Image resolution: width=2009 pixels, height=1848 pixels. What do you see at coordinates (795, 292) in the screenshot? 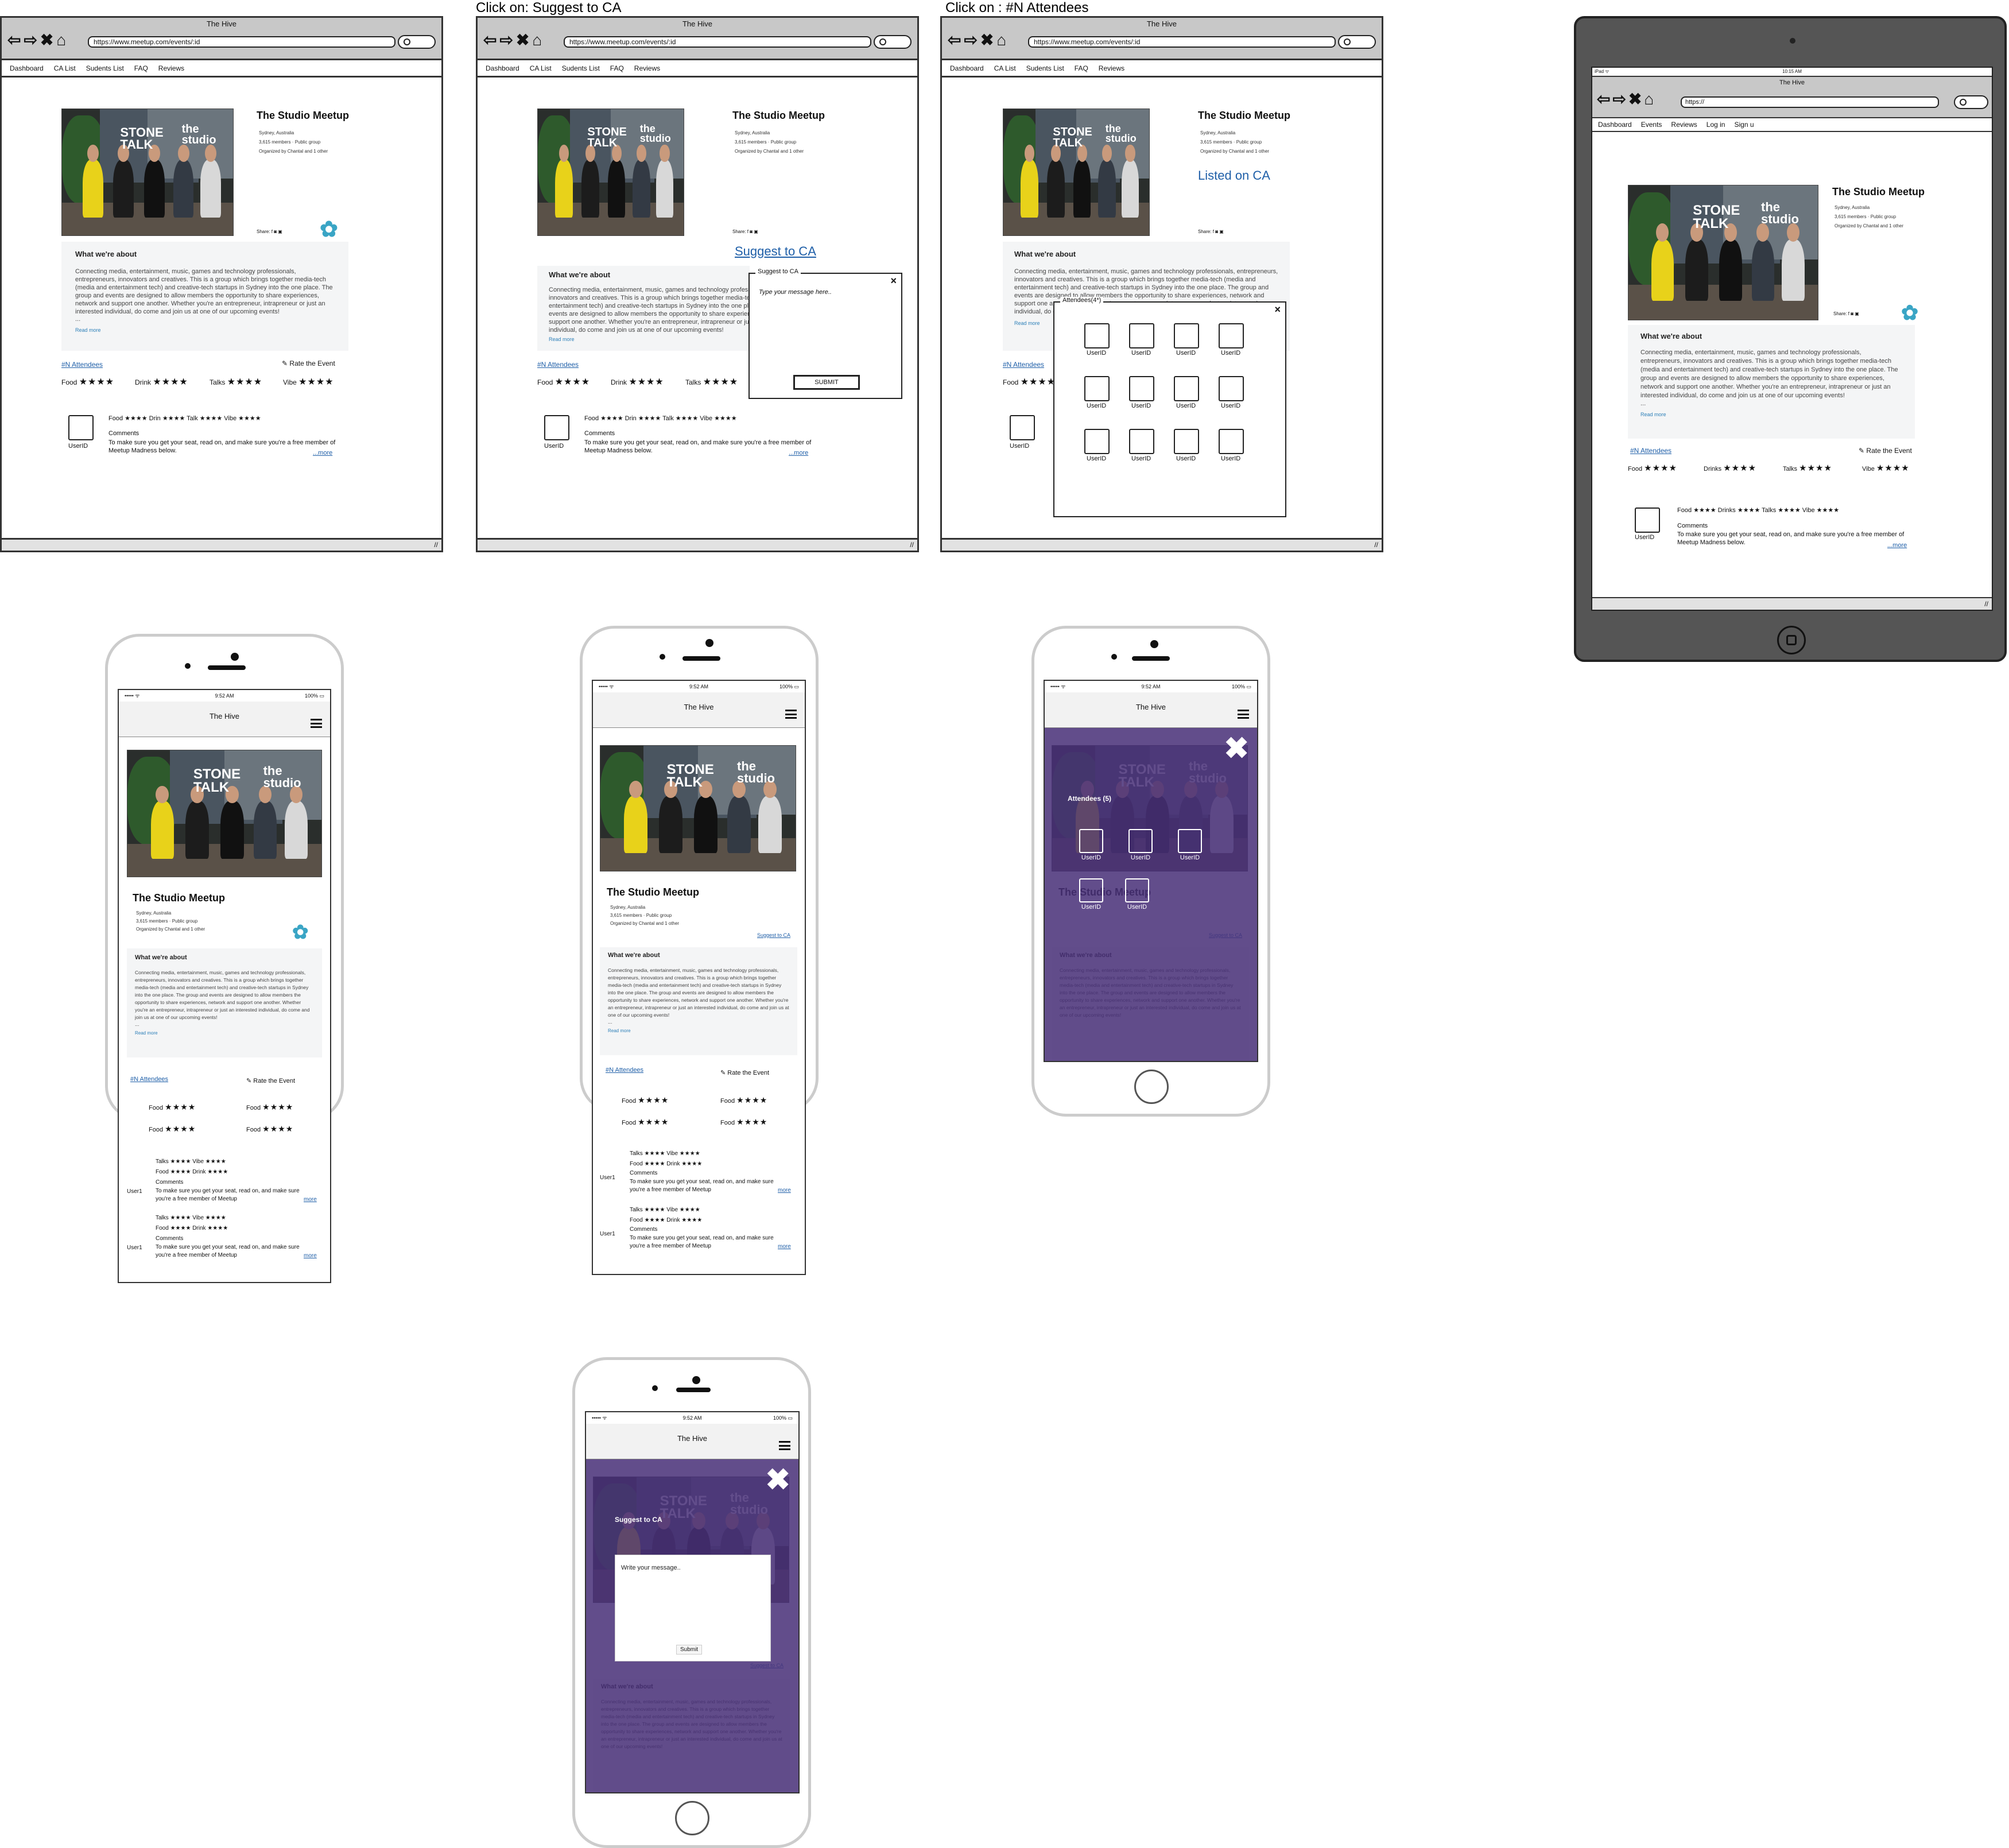
I see `message-input: Type your message here..` at bounding box center [795, 292].